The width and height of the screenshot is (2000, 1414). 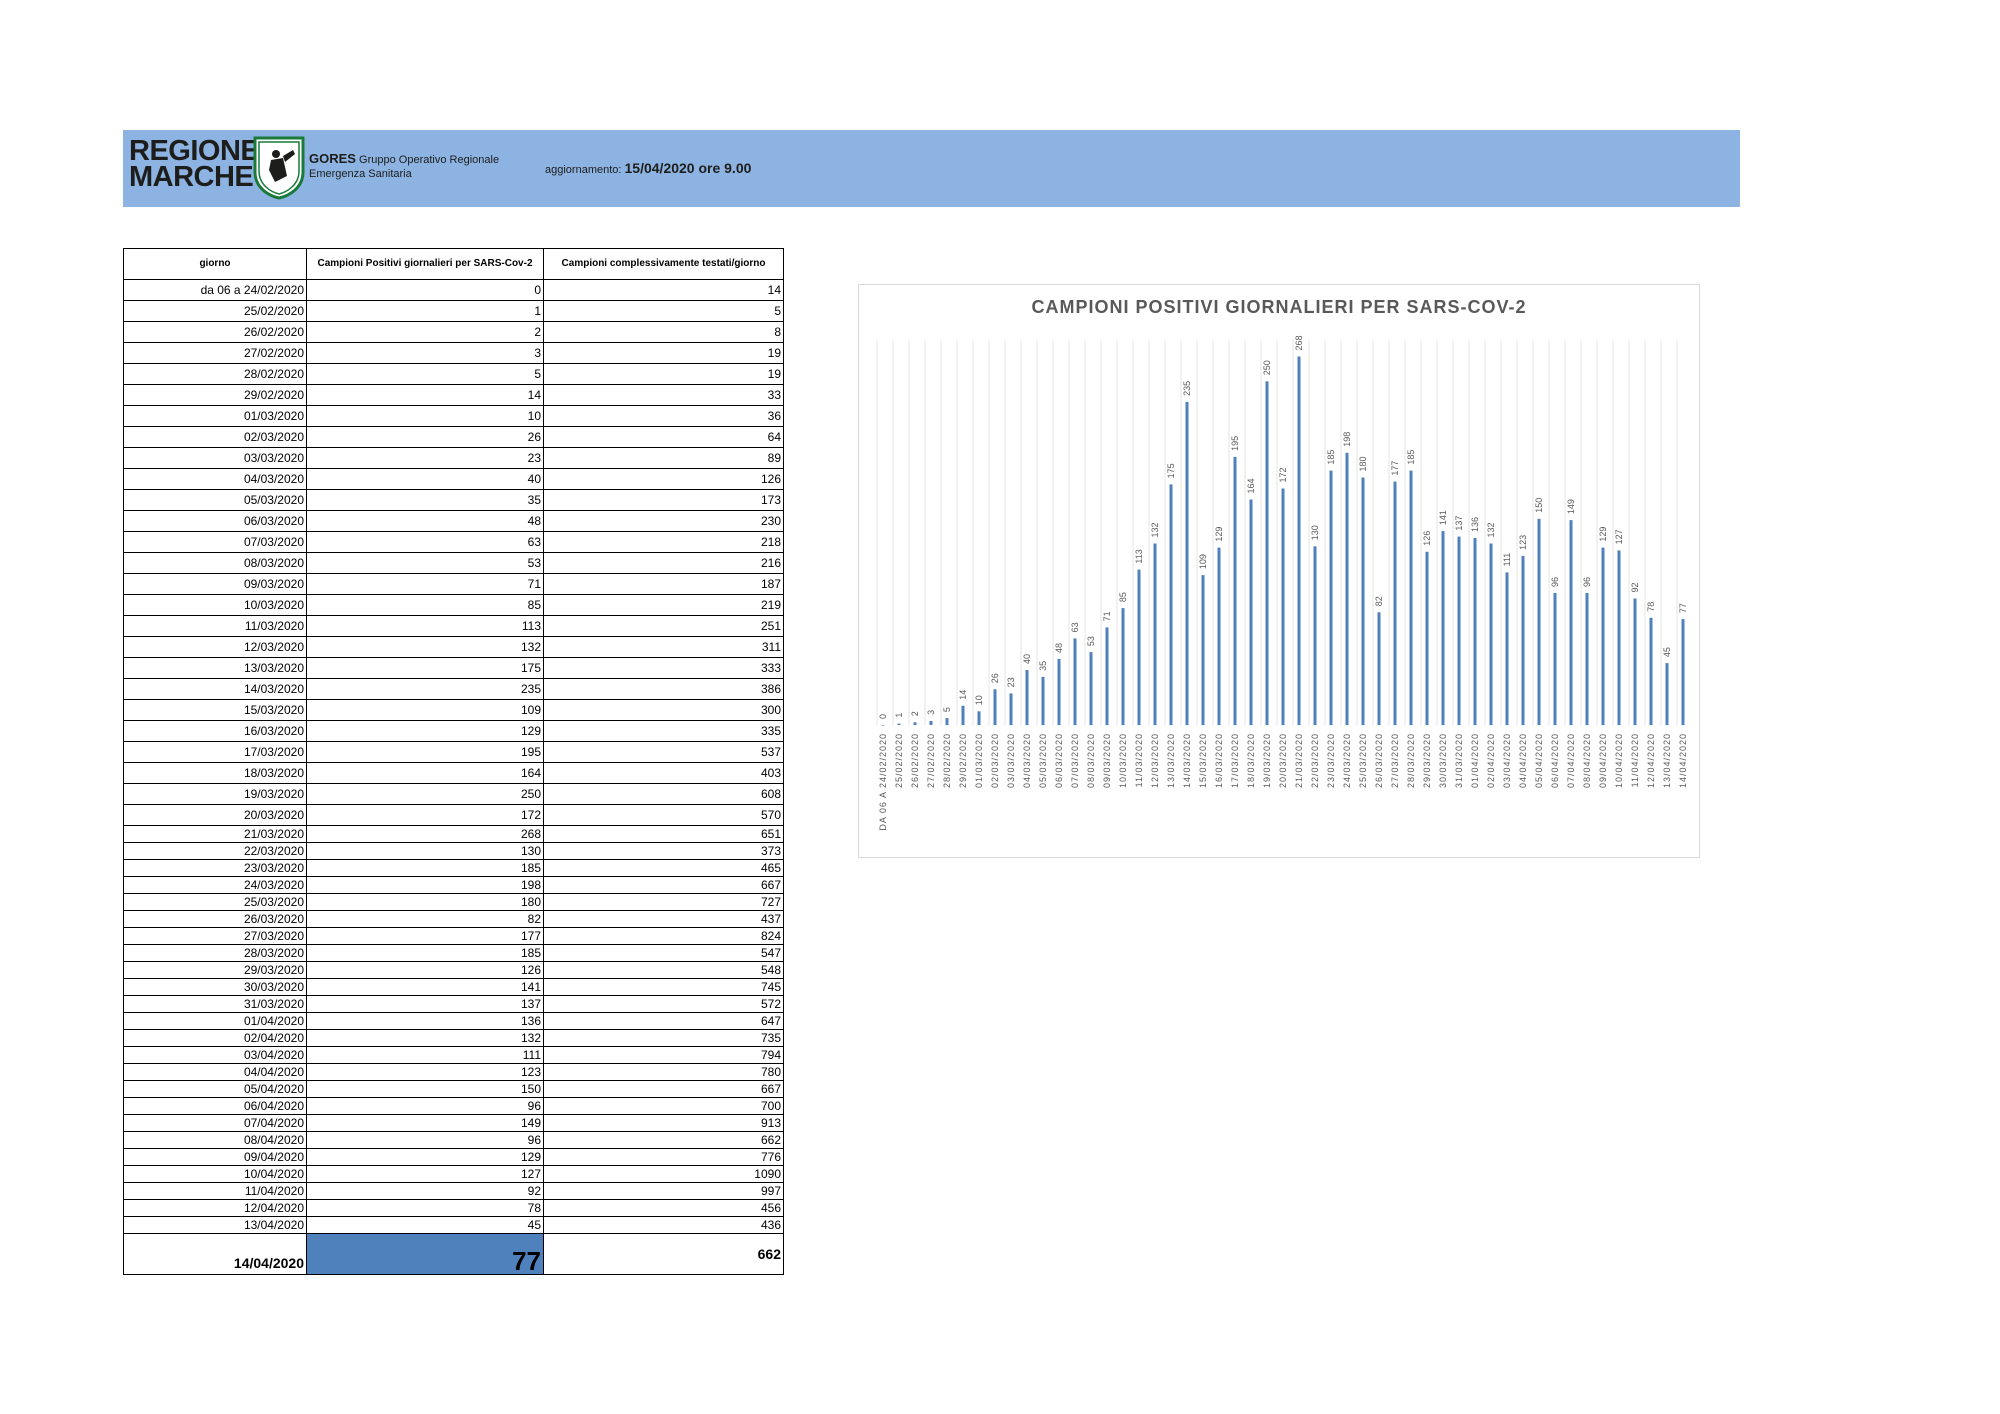 I want to click on cell-testati: 36, so click(x=663, y=416).